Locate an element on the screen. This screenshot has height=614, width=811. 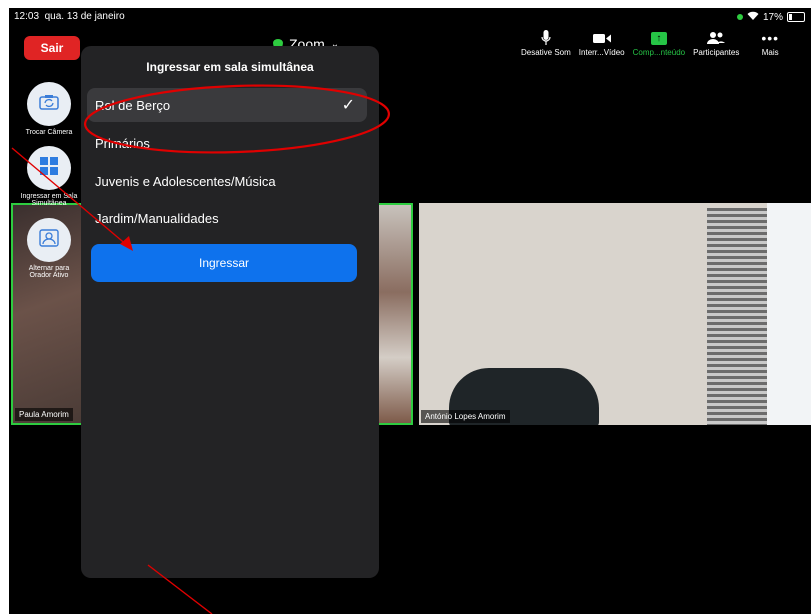
battery-percent: 17% is located at coordinates (772, 17).